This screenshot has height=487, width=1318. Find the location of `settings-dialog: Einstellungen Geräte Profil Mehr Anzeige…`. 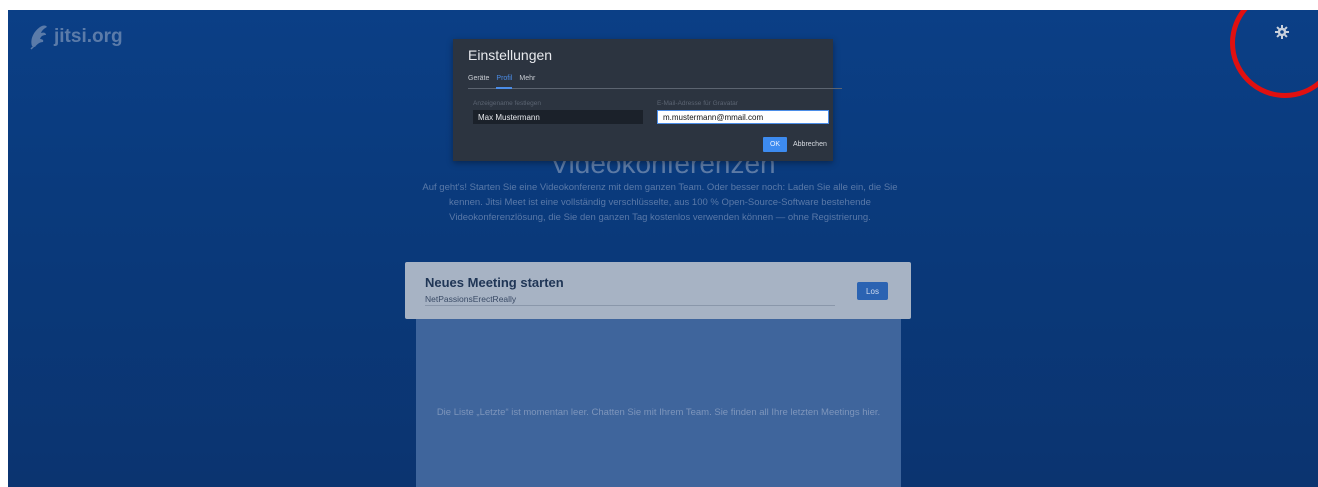

settings-dialog: Einstellungen Geräte Profil Mehr Anzeige… is located at coordinates (647, 100).